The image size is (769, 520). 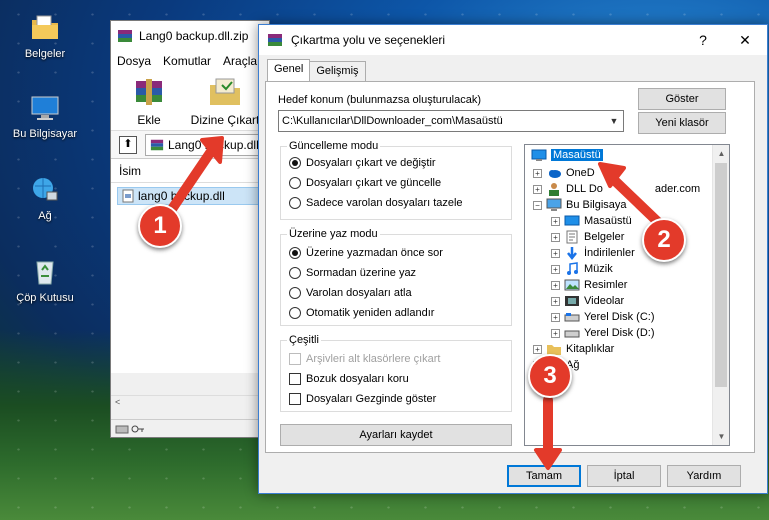 I want to click on scroll-down-icon: ▼, so click(x=721, y=436).